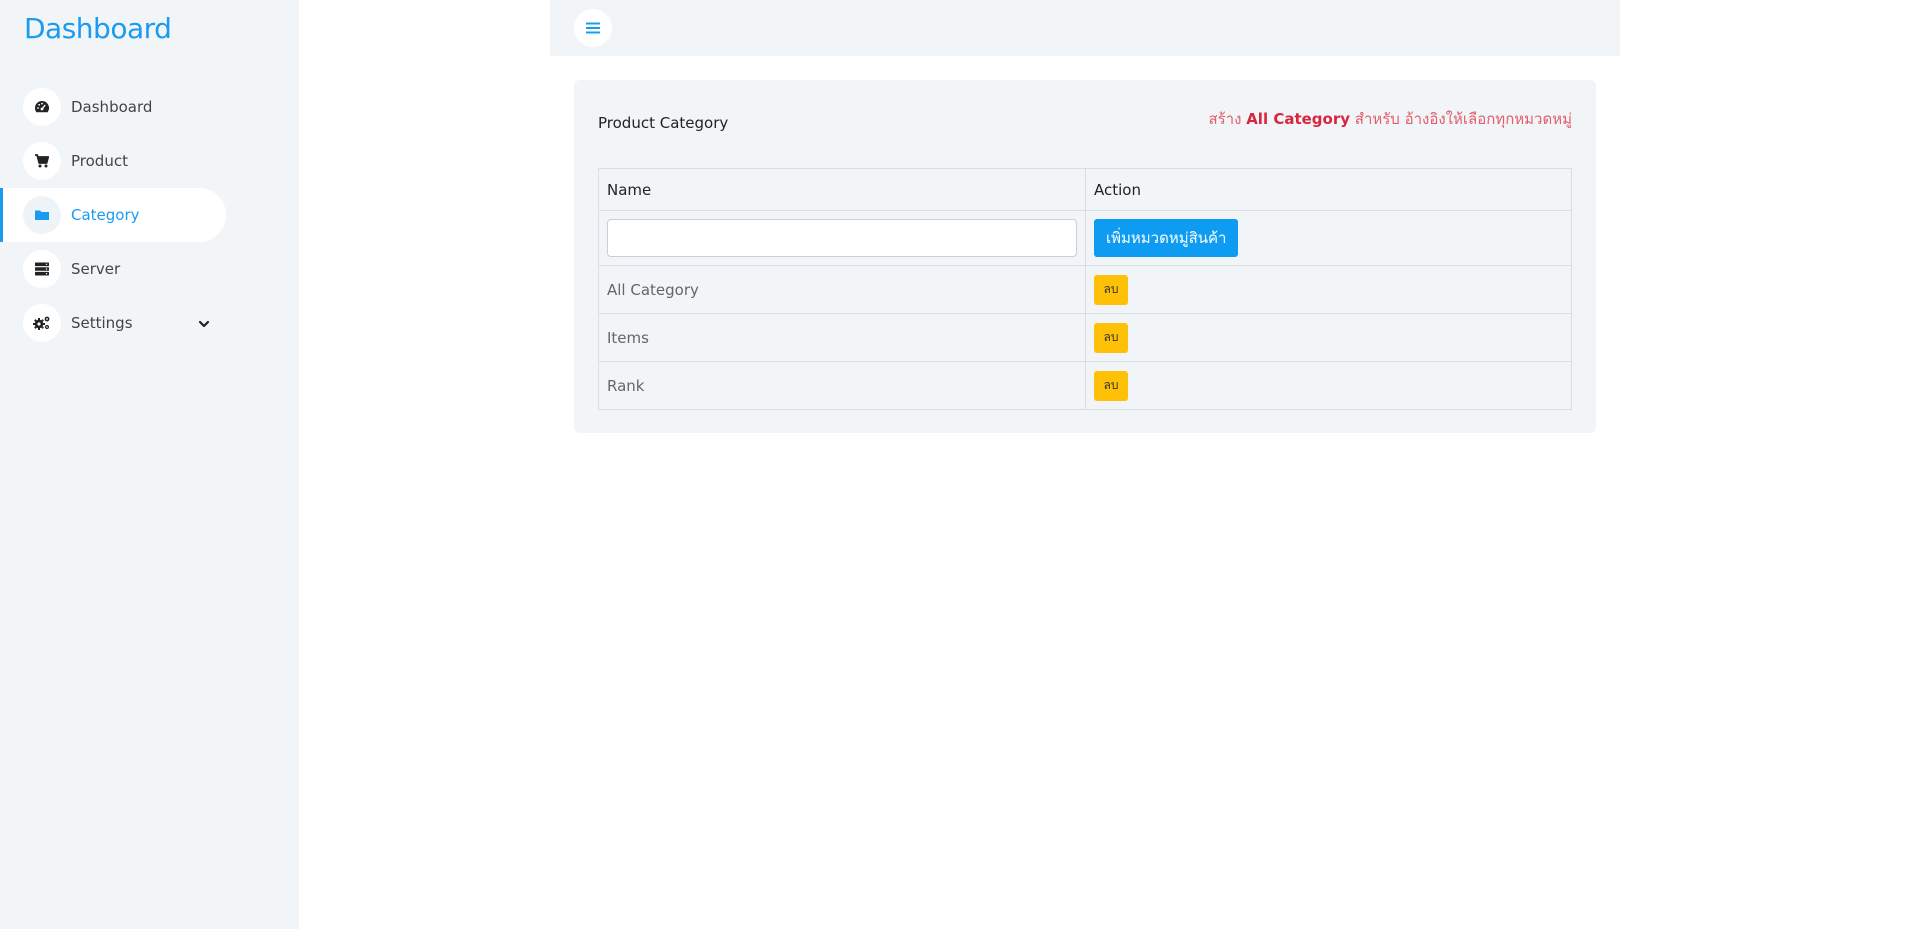 This screenshot has width=1920, height=929. What do you see at coordinates (99, 161) in the screenshot?
I see `sidebar-item-label: Product` at bounding box center [99, 161].